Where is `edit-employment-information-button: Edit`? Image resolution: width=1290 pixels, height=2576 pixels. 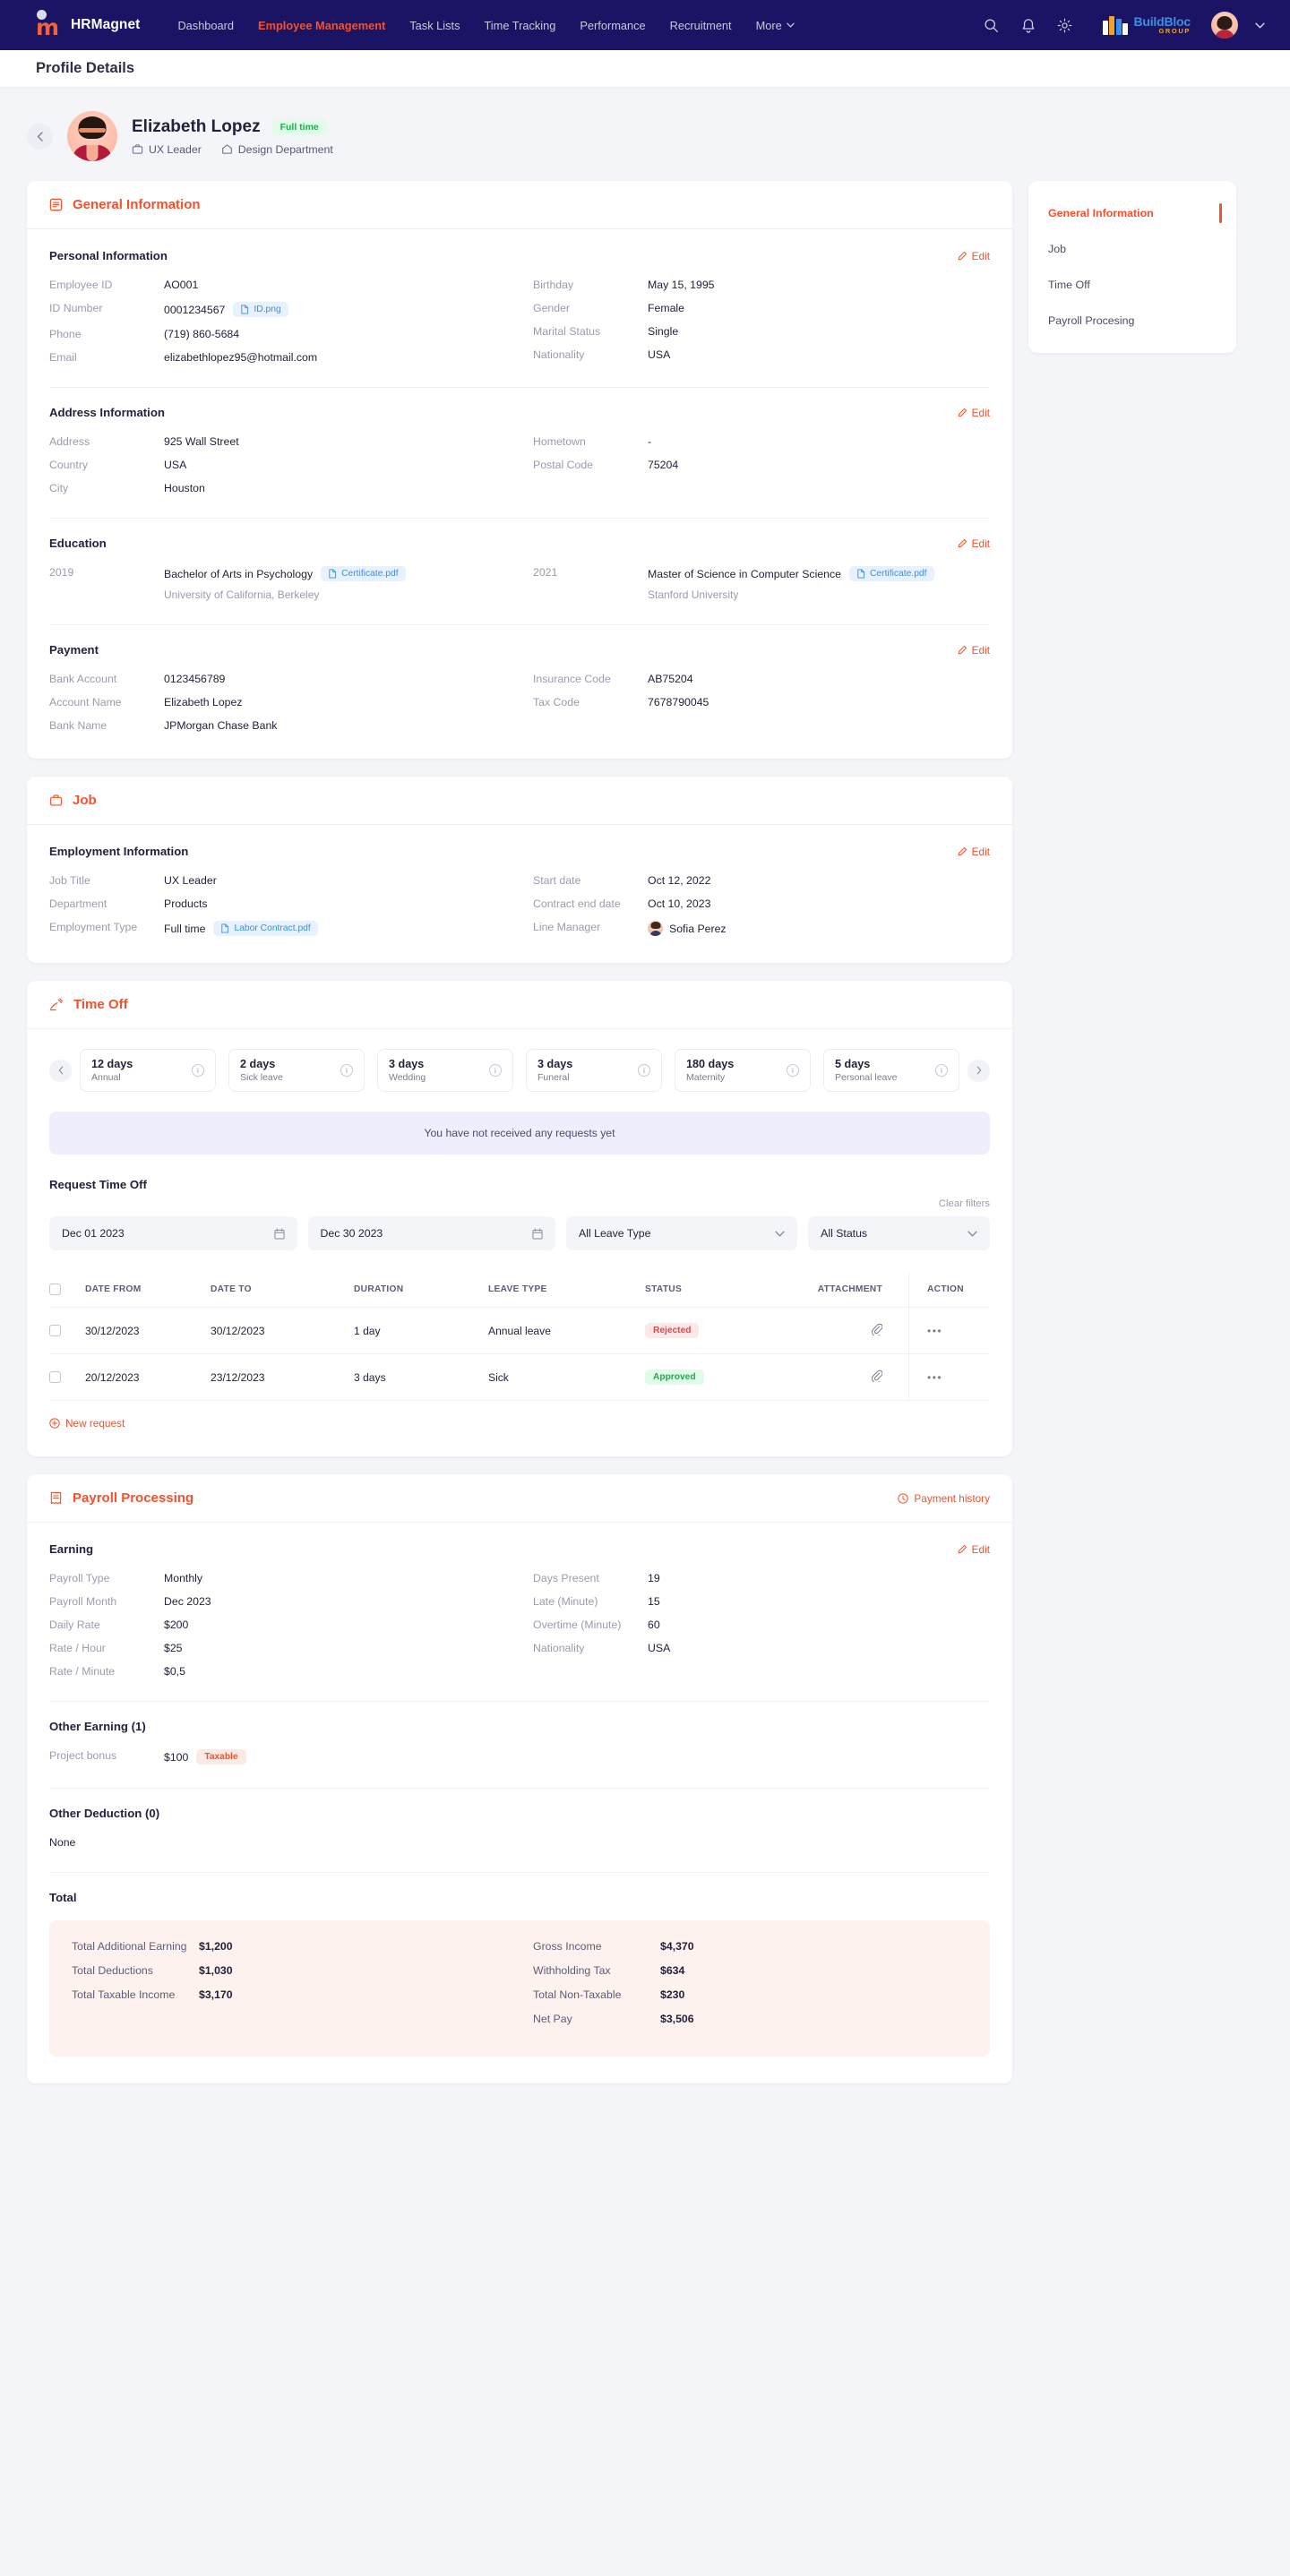 edit-employment-information-button: Edit is located at coordinates (974, 852).